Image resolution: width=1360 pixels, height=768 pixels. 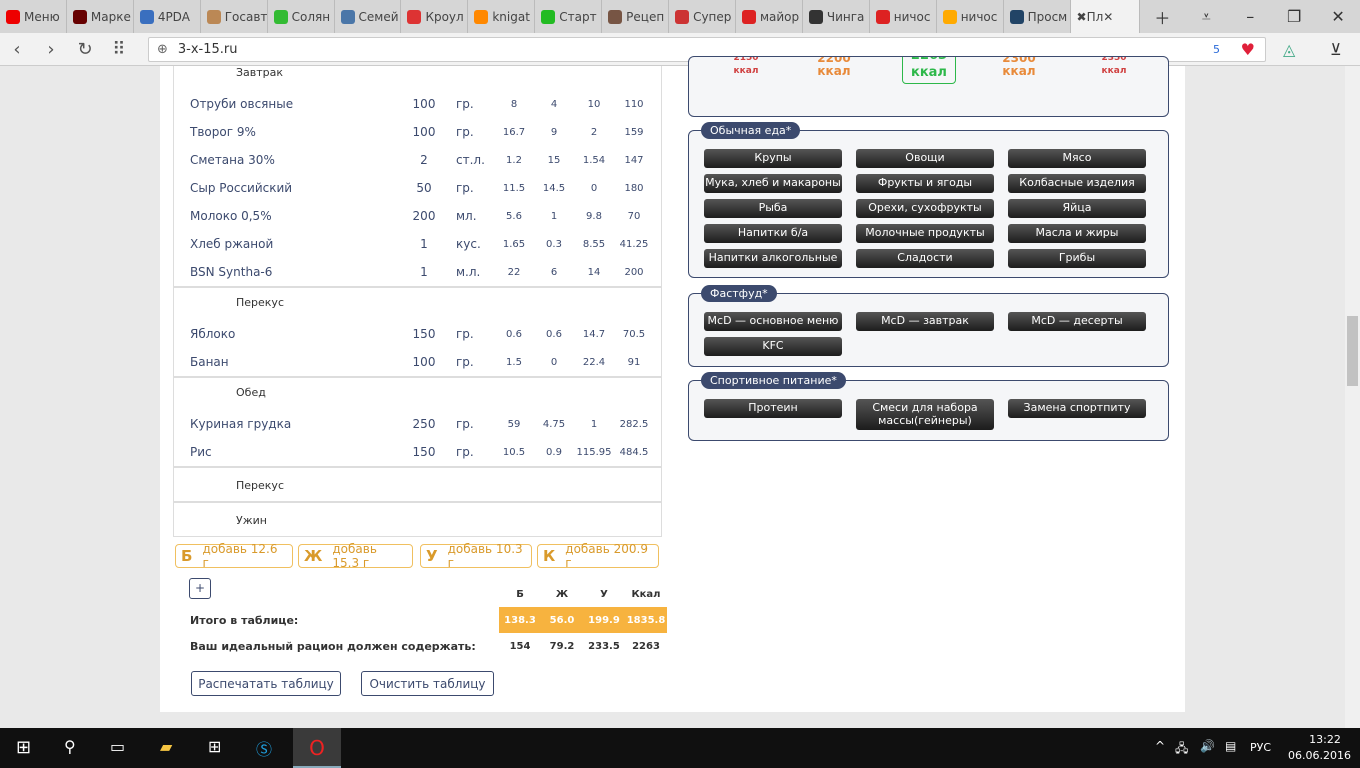 What do you see at coordinates (481, 16) in the screenshot?
I see `tab-favicon-icon` at bounding box center [481, 16].